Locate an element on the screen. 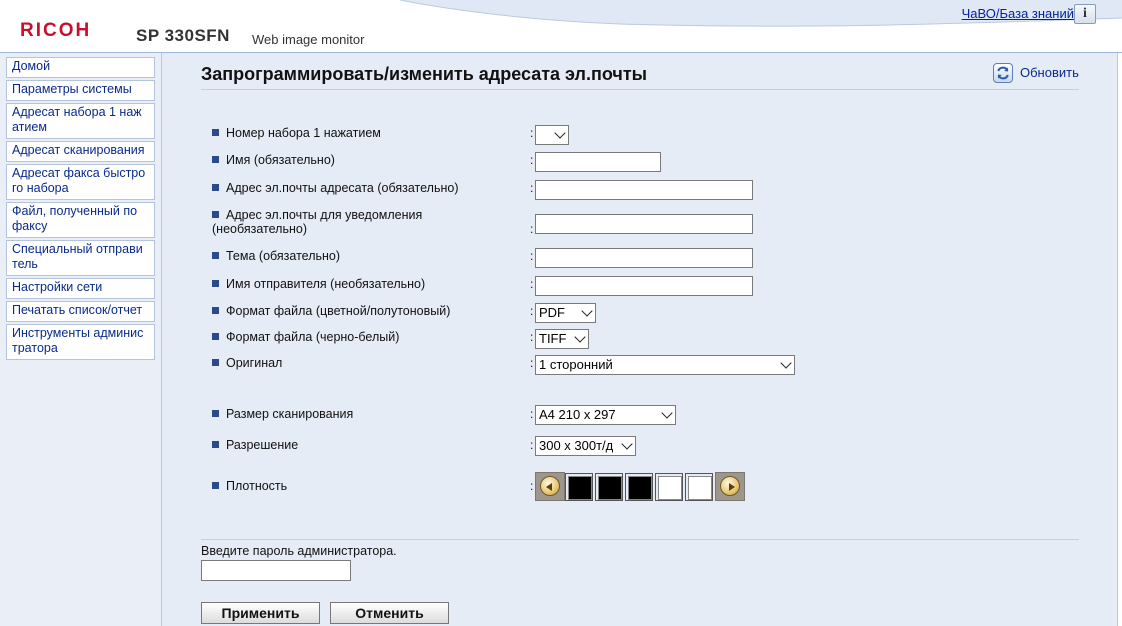  original-select: 1 сторонний is located at coordinates (665, 365).